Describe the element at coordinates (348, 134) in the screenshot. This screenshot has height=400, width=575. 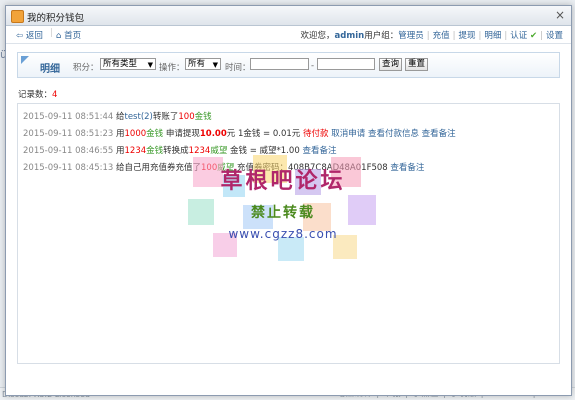
I see `cancel-request-link: 取消申请` at that location.